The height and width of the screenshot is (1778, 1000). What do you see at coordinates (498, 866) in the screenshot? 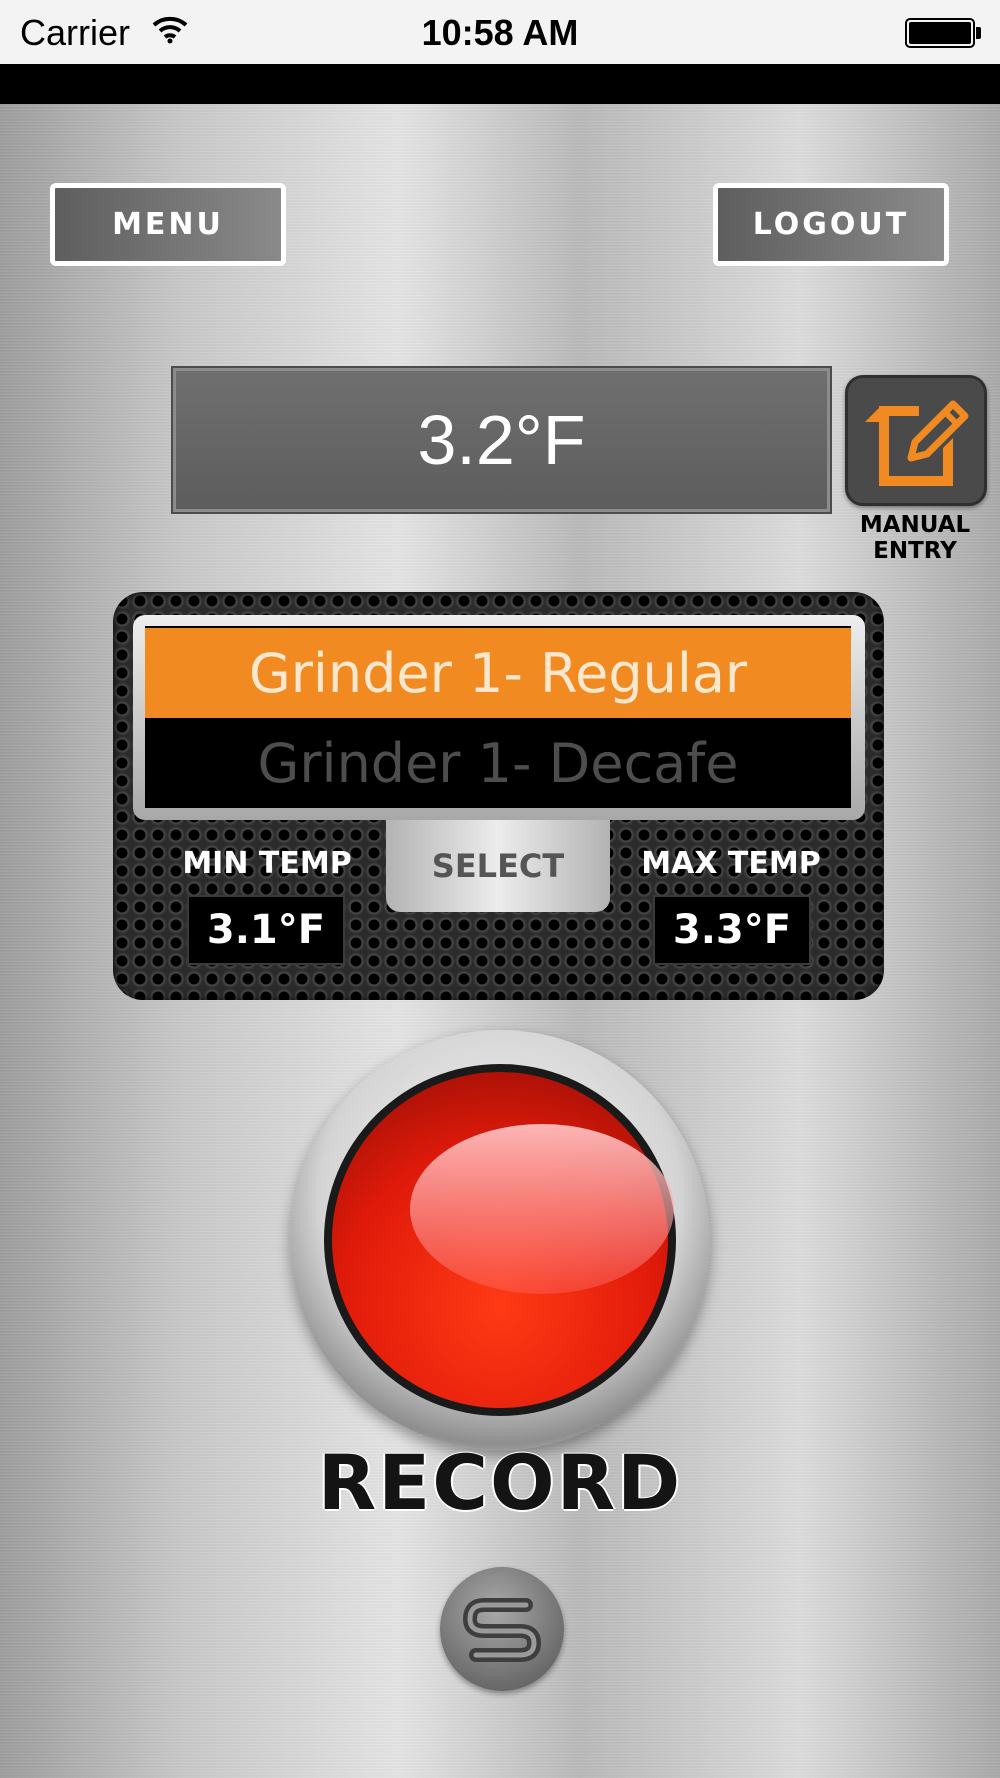
I see `select-button: SELECT` at bounding box center [498, 866].